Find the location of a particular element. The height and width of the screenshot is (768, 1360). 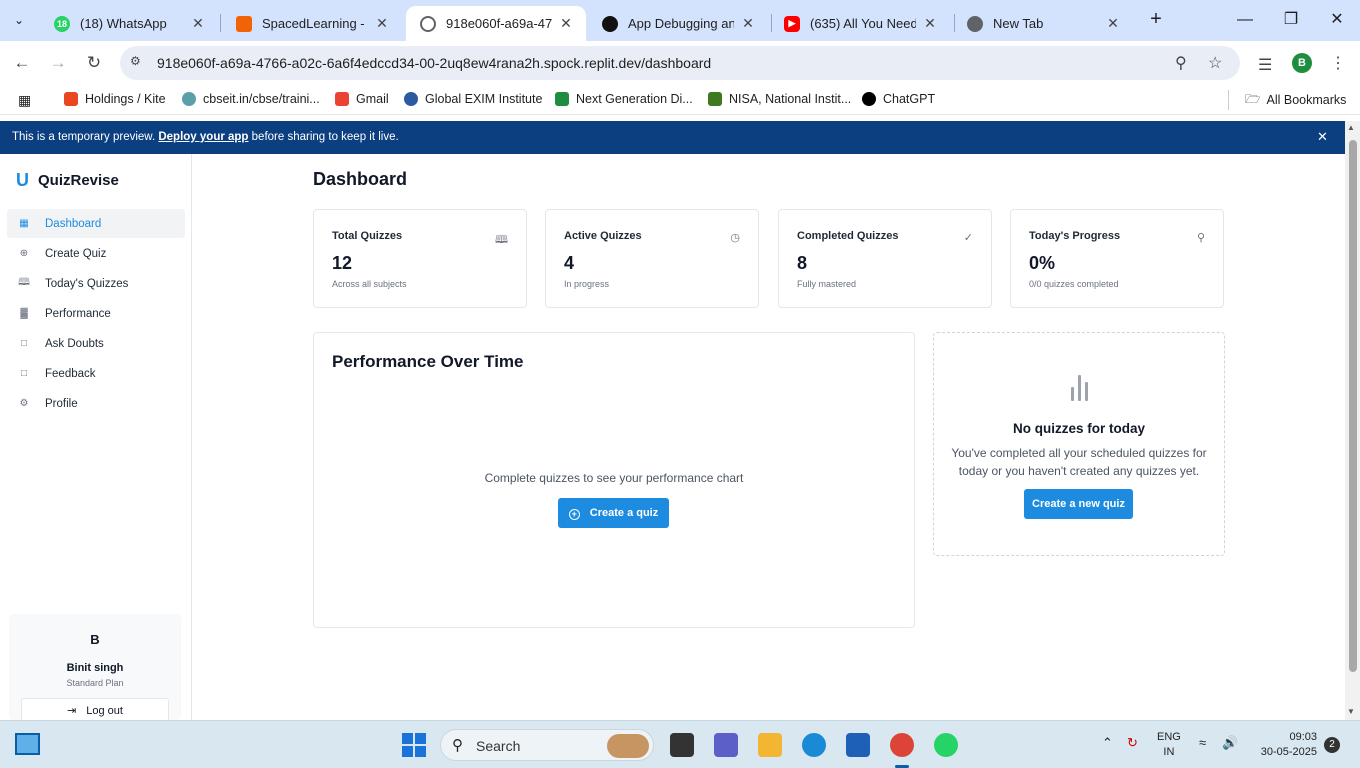

youtube-icon: ▶ is located at coordinates (792, 23).